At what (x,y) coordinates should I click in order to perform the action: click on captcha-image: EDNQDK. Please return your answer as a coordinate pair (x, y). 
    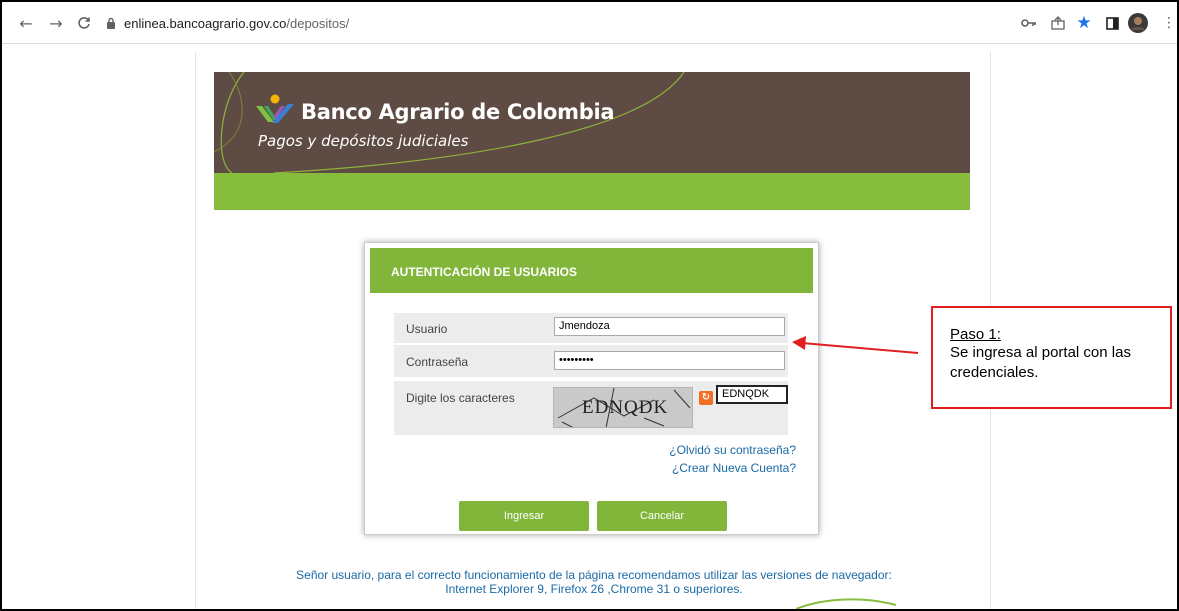
    Looking at the image, I should click on (623, 407).